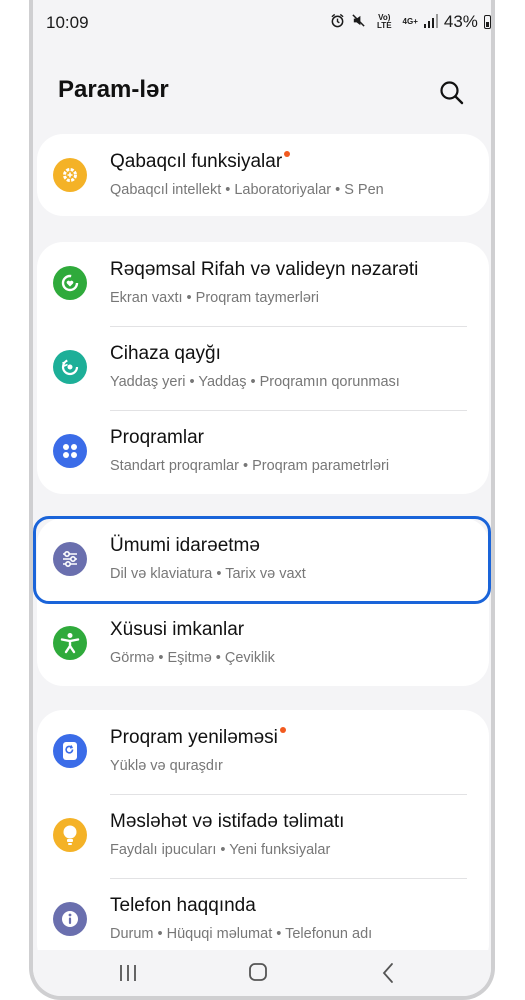 This screenshot has width=525, height=1000. Describe the element at coordinates (70, 367) in the screenshot. I see `refresh-circle-icon` at that location.